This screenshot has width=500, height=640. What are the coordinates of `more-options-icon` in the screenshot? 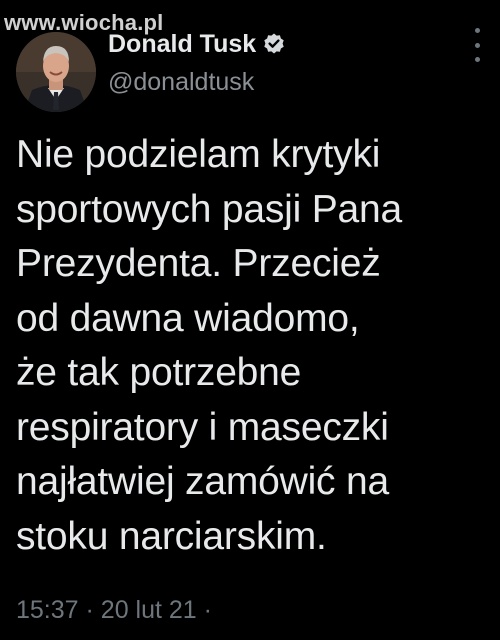 It's located at (477, 45).